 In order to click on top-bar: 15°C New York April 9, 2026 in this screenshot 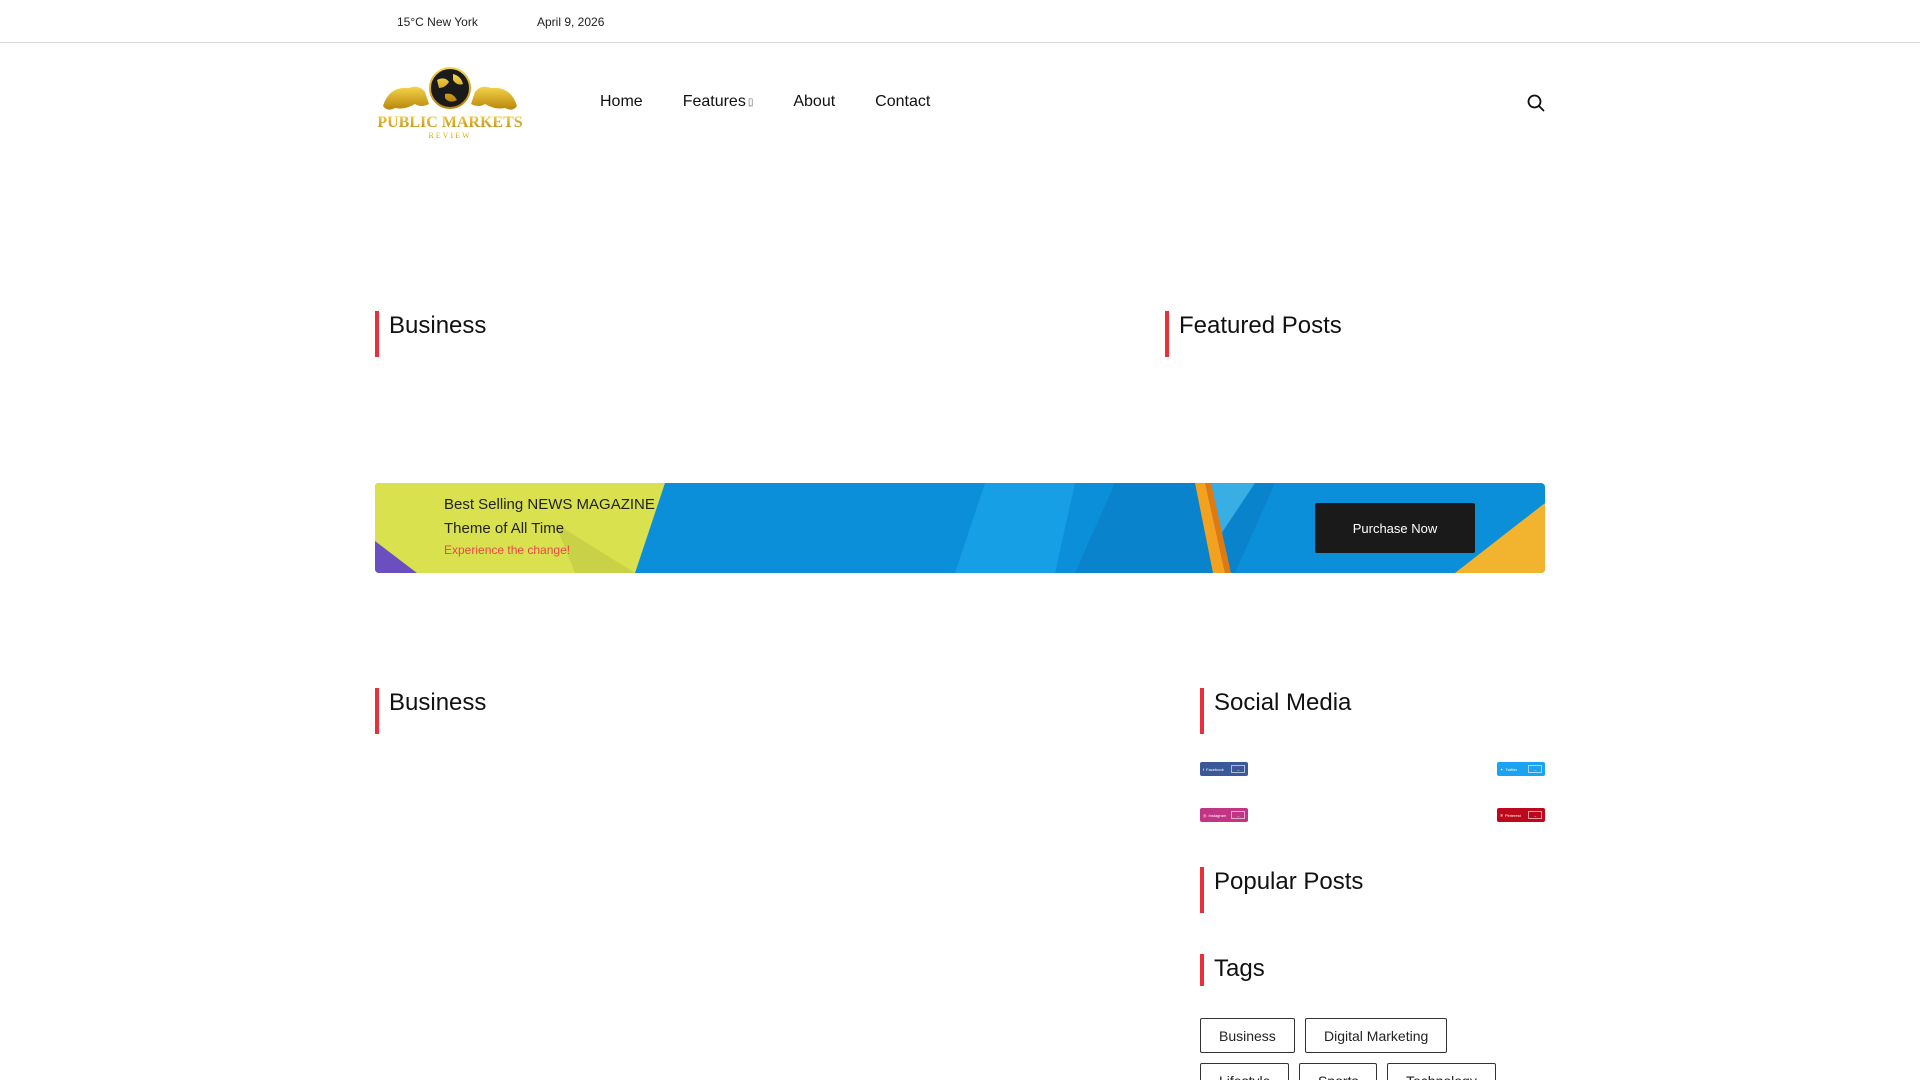, I will do `click(960, 21)`.